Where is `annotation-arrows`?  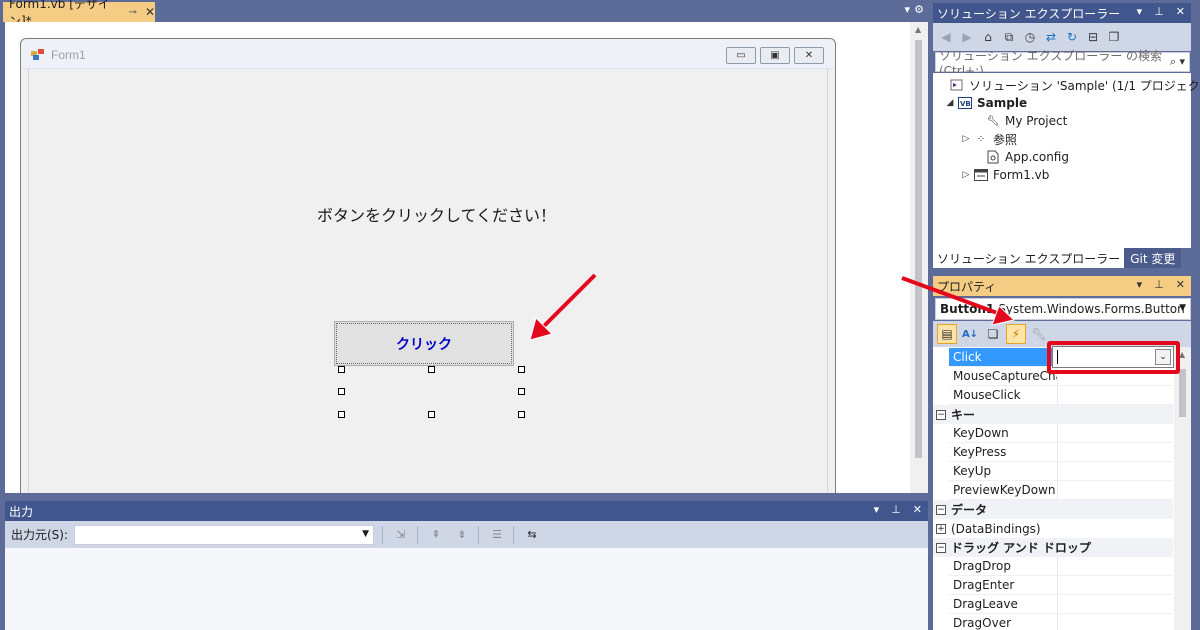
annotation-arrows is located at coordinates (772, 307).